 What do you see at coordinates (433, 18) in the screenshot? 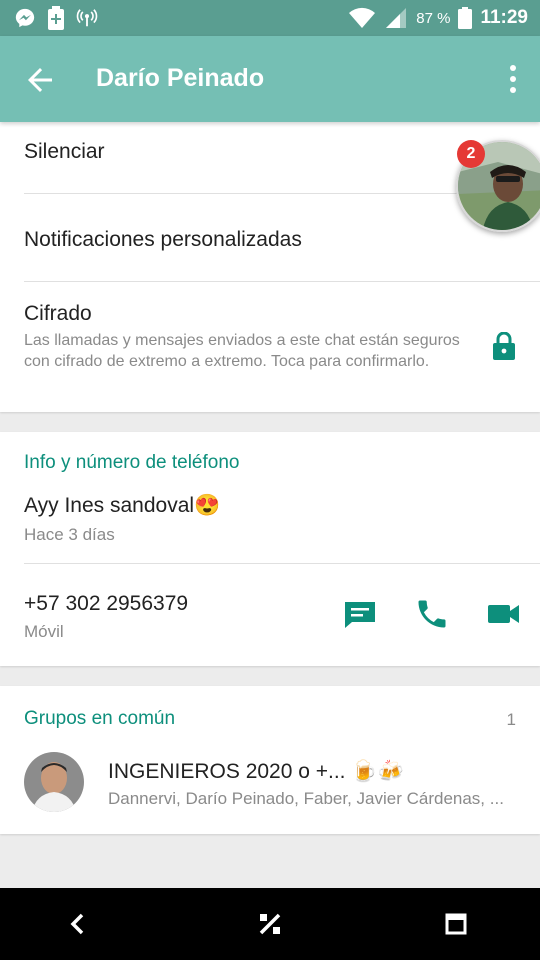
I see `battery-percentage: 87 %` at bounding box center [433, 18].